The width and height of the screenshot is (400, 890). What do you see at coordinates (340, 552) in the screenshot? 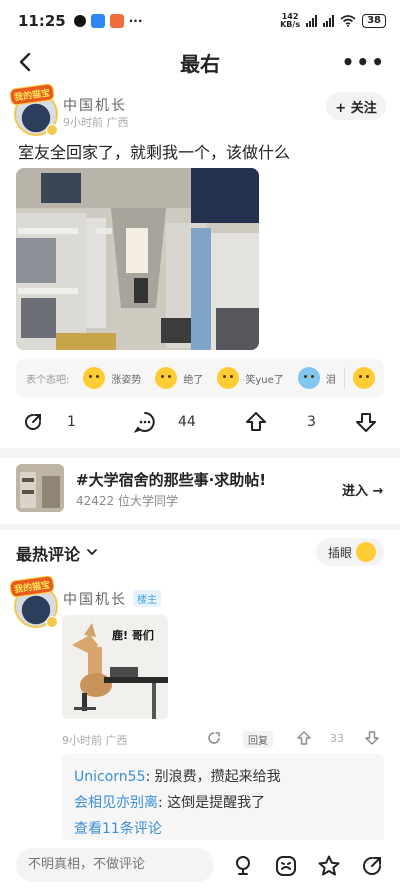
I see `insert-eye-label: 插眼` at bounding box center [340, 552].